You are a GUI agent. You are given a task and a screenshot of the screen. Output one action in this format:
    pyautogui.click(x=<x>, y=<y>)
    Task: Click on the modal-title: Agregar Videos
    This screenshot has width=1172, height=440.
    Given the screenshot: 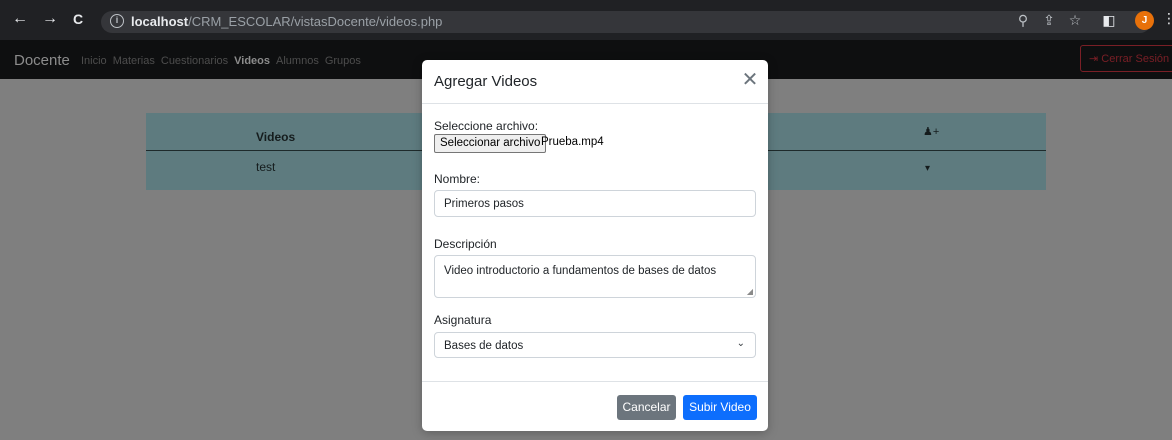 What is the action you would take?
    pyautogui.click(x=486, y=81)
    